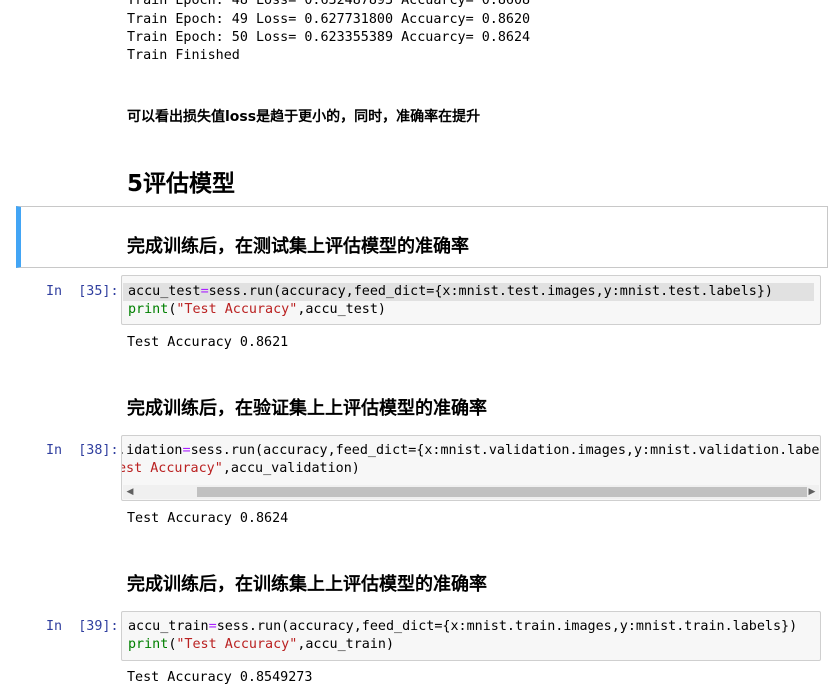 This screenshot has width=840, height=687. I want to click on cell-output: Test Accuracy 0.8621, so click(208, 342).